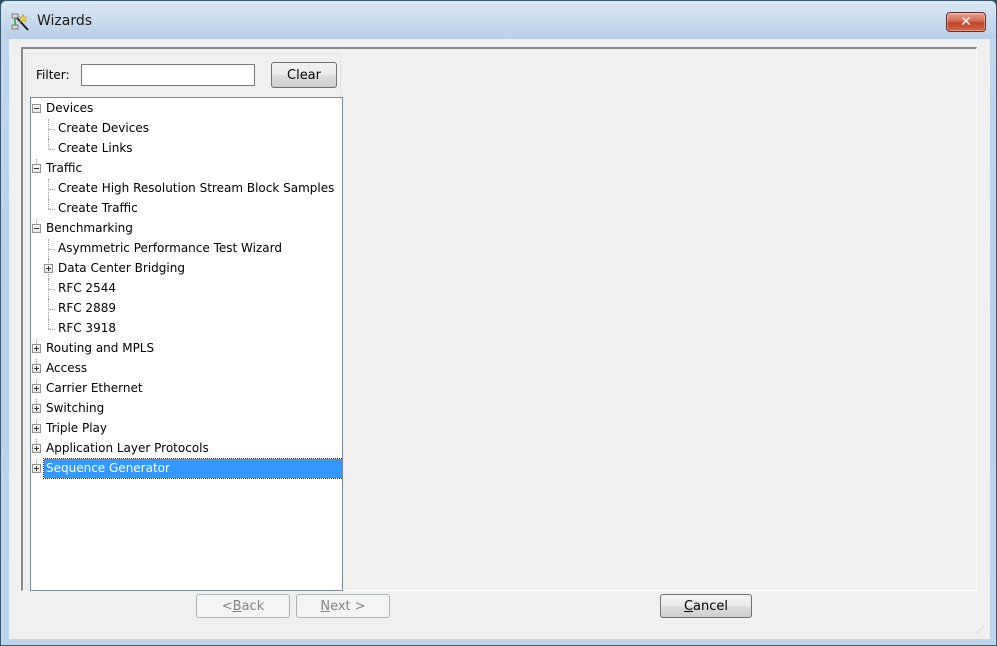 This screenshot has height=646, width=997. What do you see at coordinates (186, 429) in the screenshot?
I see `tree-group: Triple Play` at bounding box center [186, 429].